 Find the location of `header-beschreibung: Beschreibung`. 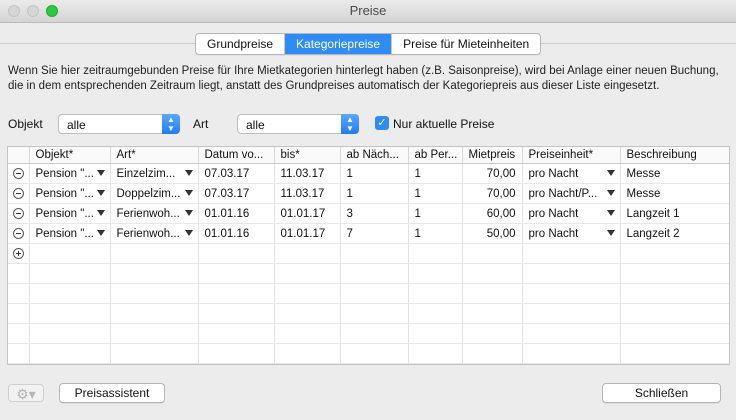

header-beschreibung: Beschreibung is located at coordinates (674, 155).